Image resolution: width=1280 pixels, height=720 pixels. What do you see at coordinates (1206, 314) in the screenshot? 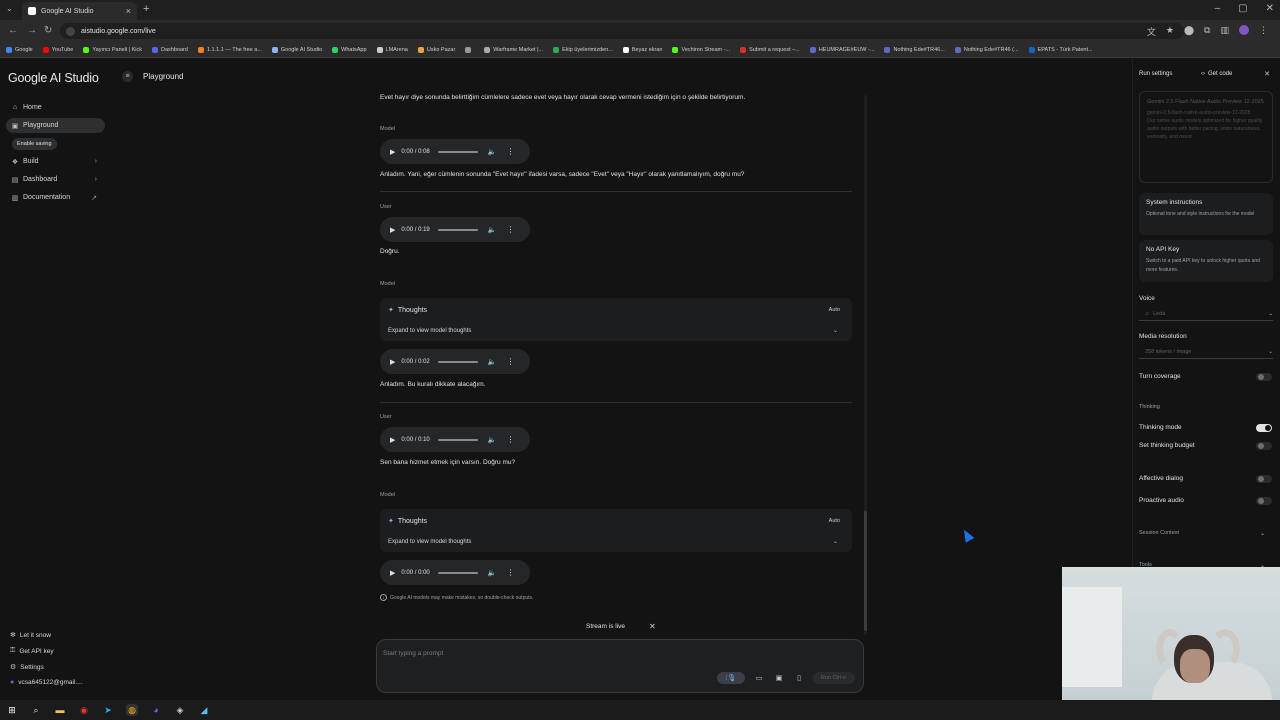
I see `voice-select: ♫ Leda ⌄` at bounding box center [1206, 314].